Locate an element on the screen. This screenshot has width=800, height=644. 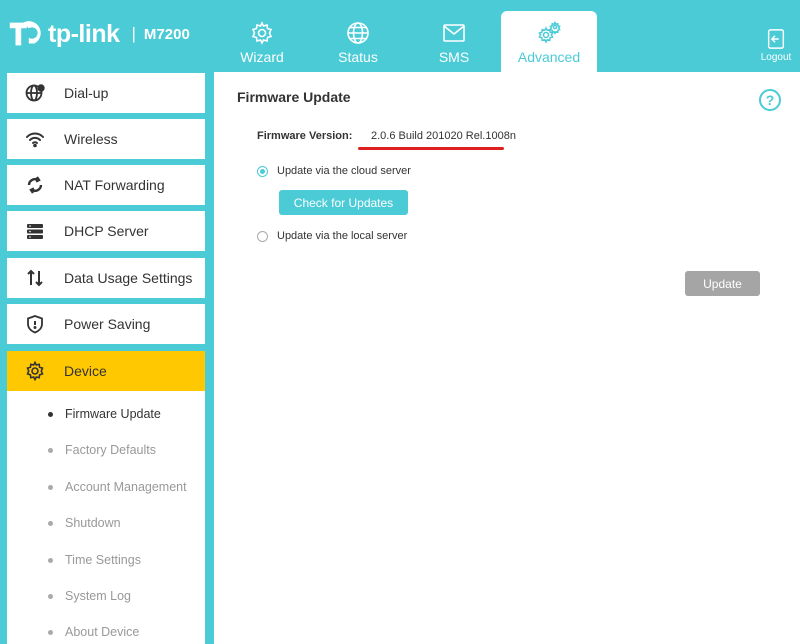
sidebar-item-label: DHCP Server is located at coordinates (106, 231).